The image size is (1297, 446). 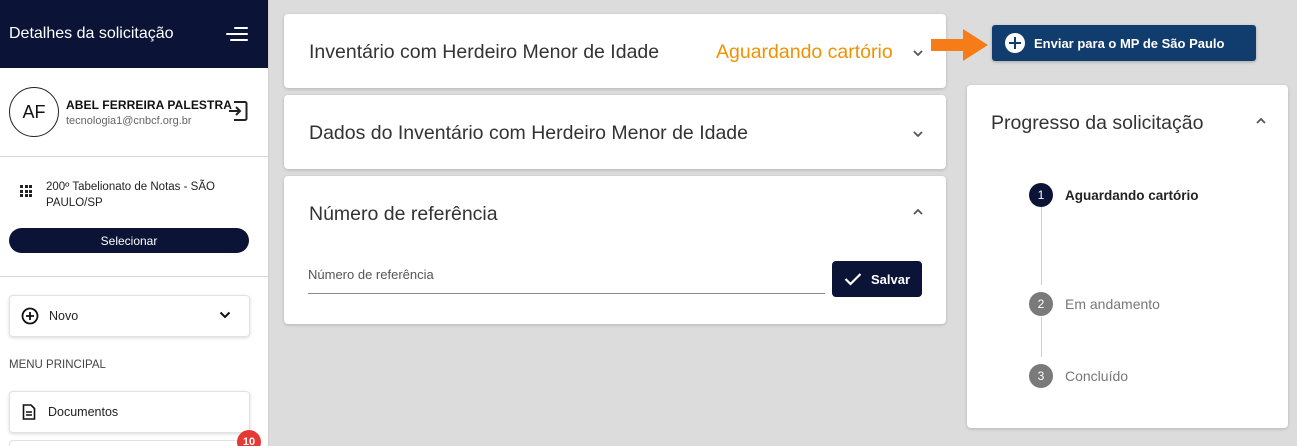 What do you see at coordinates (83, 412) in the screenshot?
I see `sidebar-item-label: Documentos` at bounding box center [83, 412].